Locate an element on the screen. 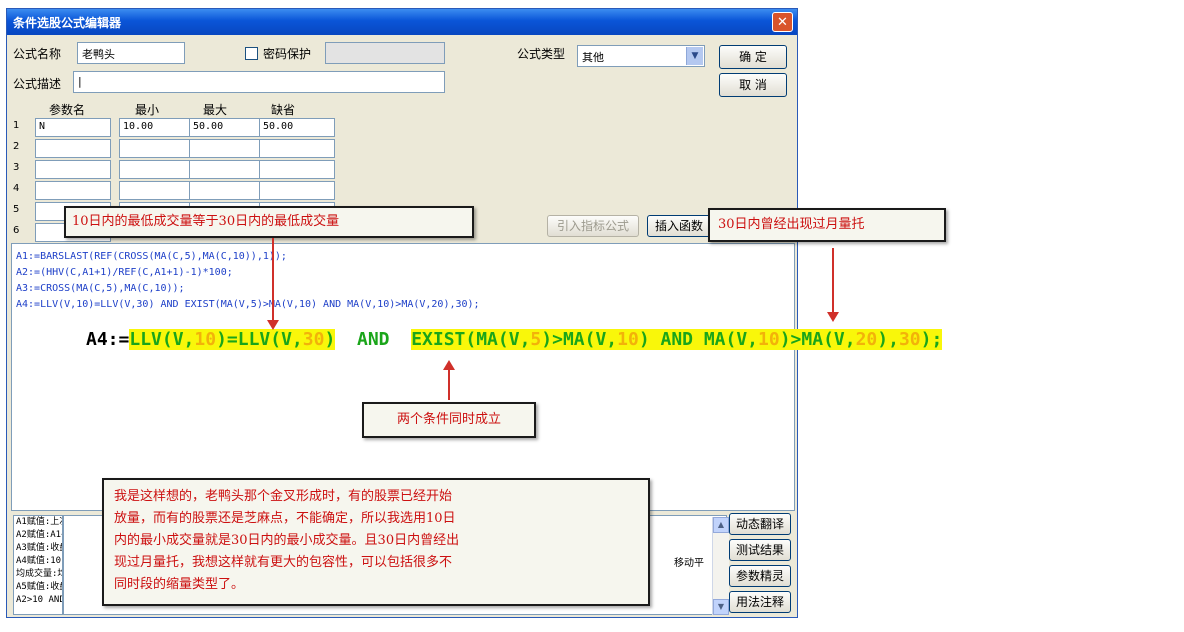  vertical-scrollbar: ▲ ▼ is located at coordinates (720, 566).